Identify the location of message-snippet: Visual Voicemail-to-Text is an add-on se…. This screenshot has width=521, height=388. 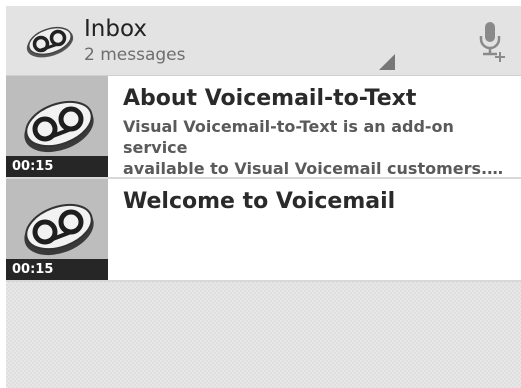
(313, 147).